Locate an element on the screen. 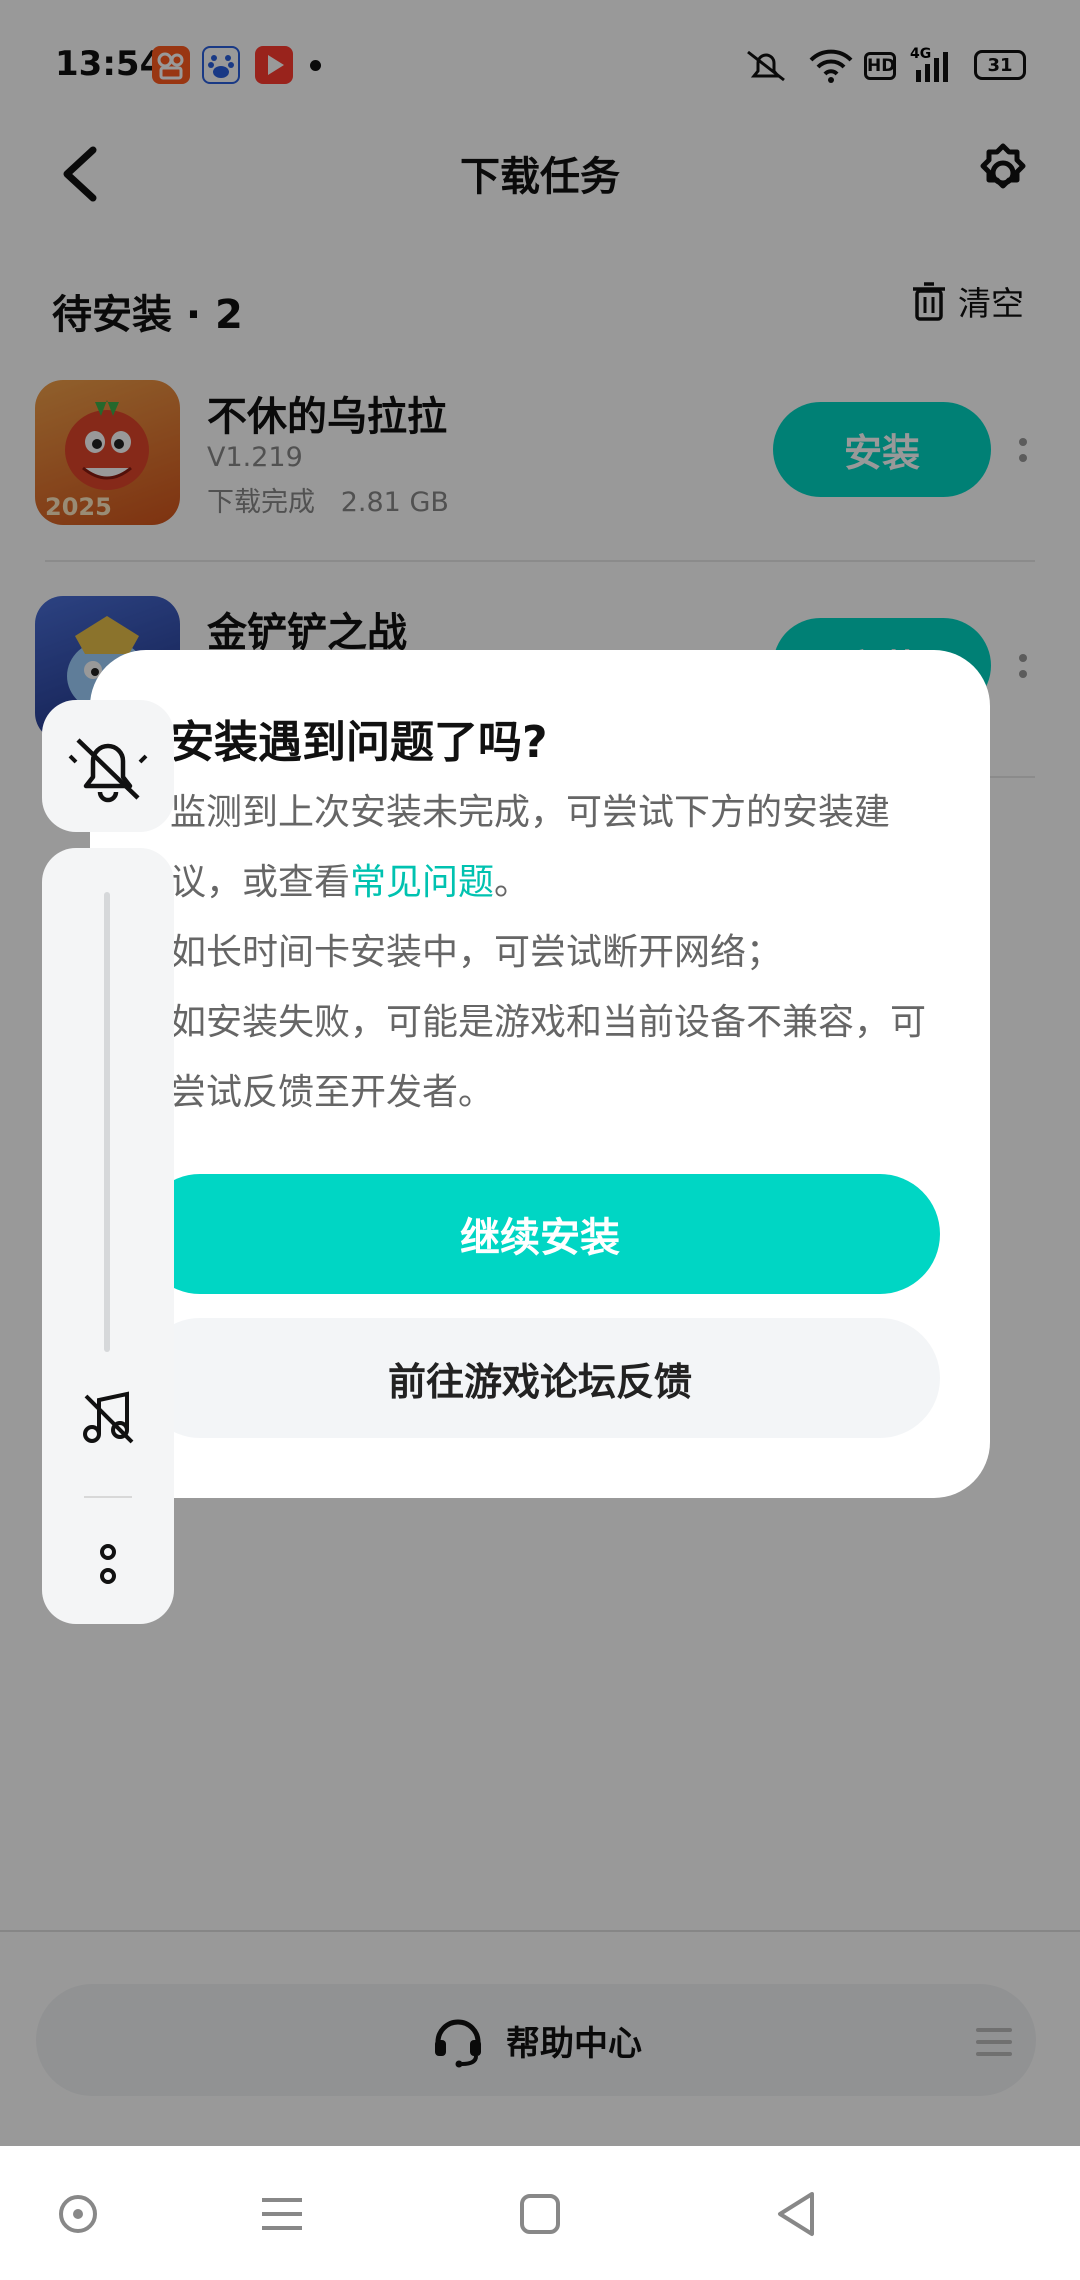  dialog-title: 安装遇到问题了吗? is located at coordinates (359, 742).